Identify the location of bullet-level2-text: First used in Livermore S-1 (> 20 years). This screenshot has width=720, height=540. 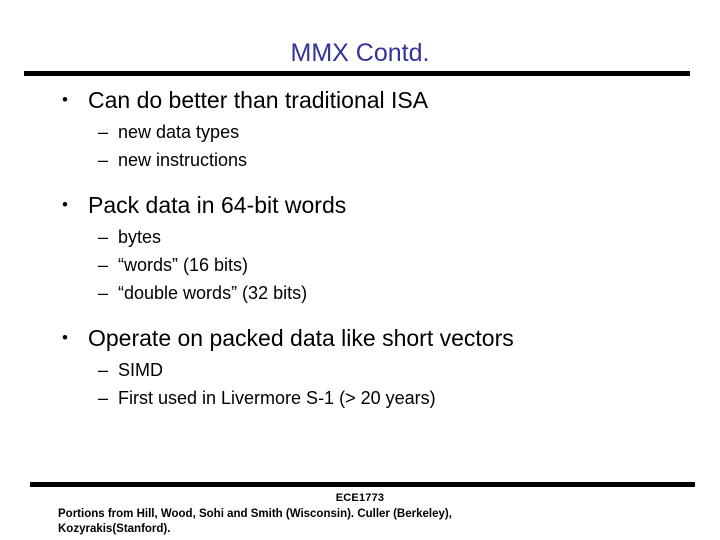
(277, 398).